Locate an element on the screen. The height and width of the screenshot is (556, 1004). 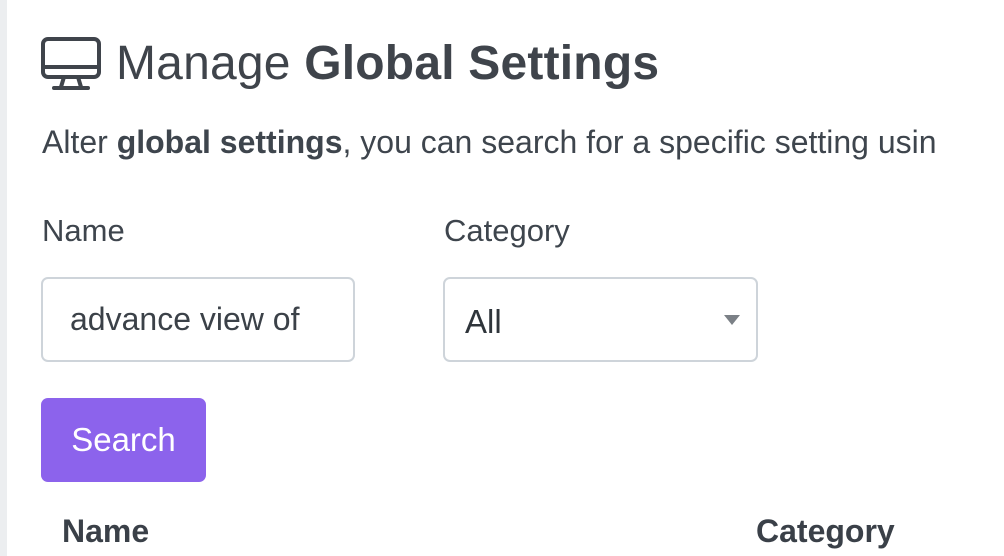
page-title: Manage Global Settings is located at coordinates (387, 64).